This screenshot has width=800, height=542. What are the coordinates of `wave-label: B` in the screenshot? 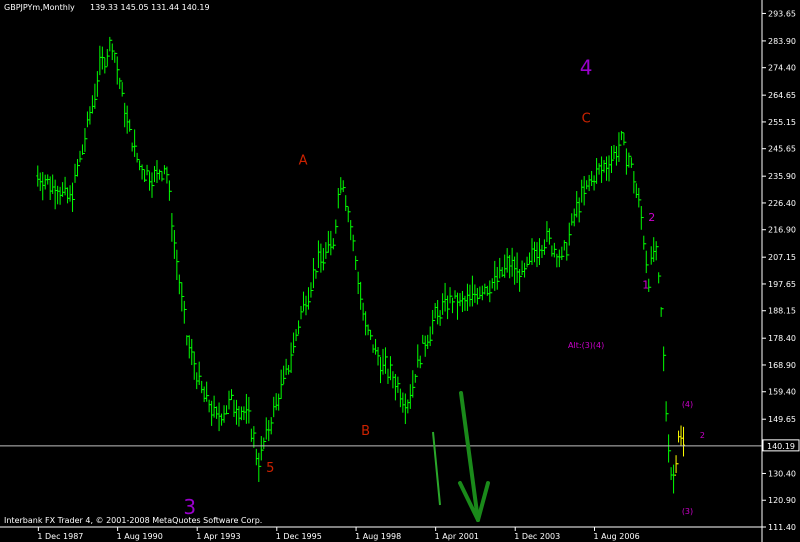 It's located at (365, 431).